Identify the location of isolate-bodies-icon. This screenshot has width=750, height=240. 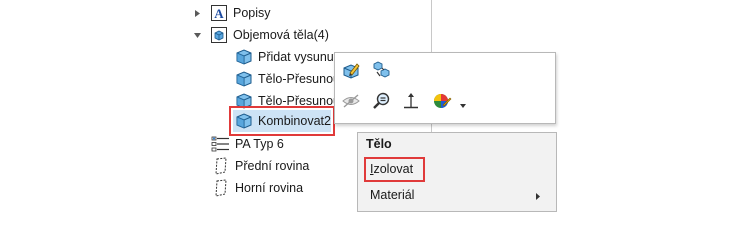
(381, 69).